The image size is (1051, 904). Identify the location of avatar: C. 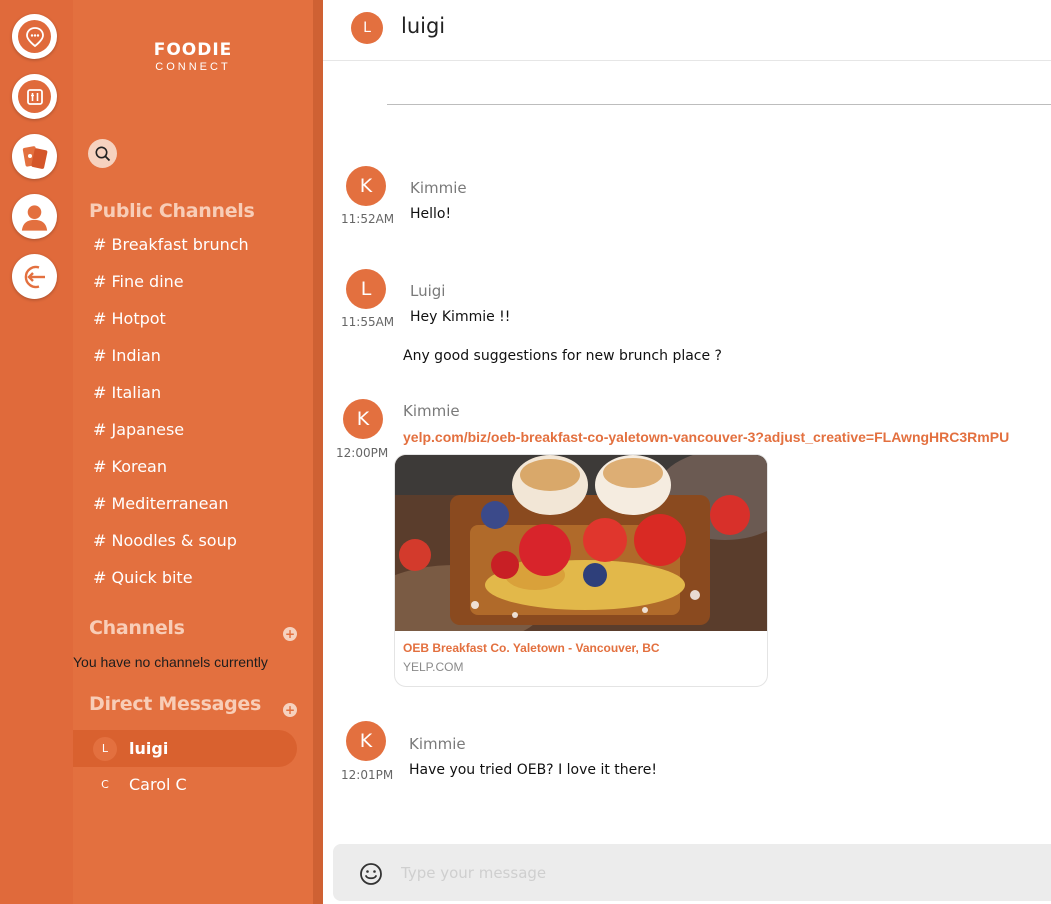
(105, 784).